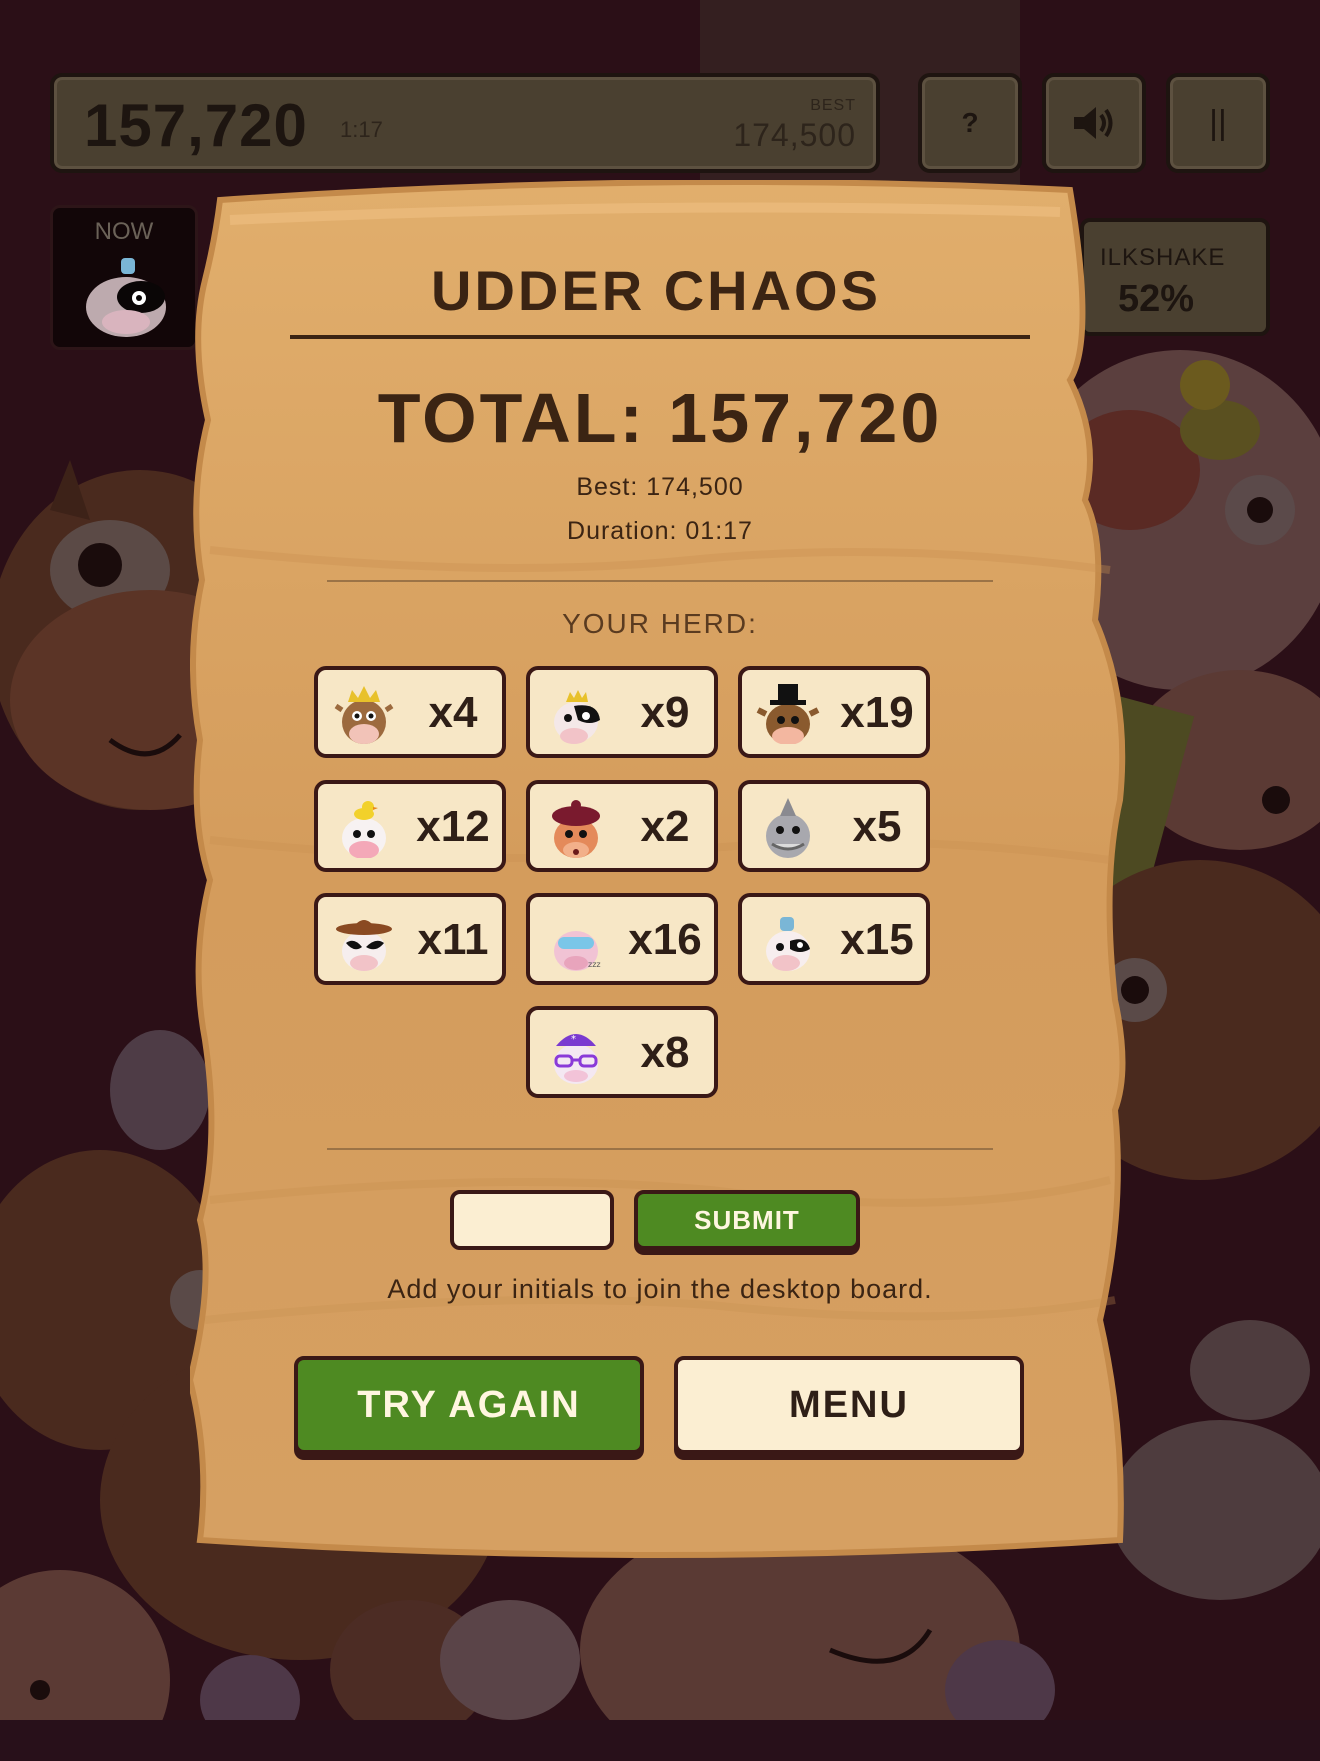 The width and height of the screenshot is (1320, 1761). Describe the element at coordinates (577, 717) in the screenshot. I see `queen-cow-icon` at that location.